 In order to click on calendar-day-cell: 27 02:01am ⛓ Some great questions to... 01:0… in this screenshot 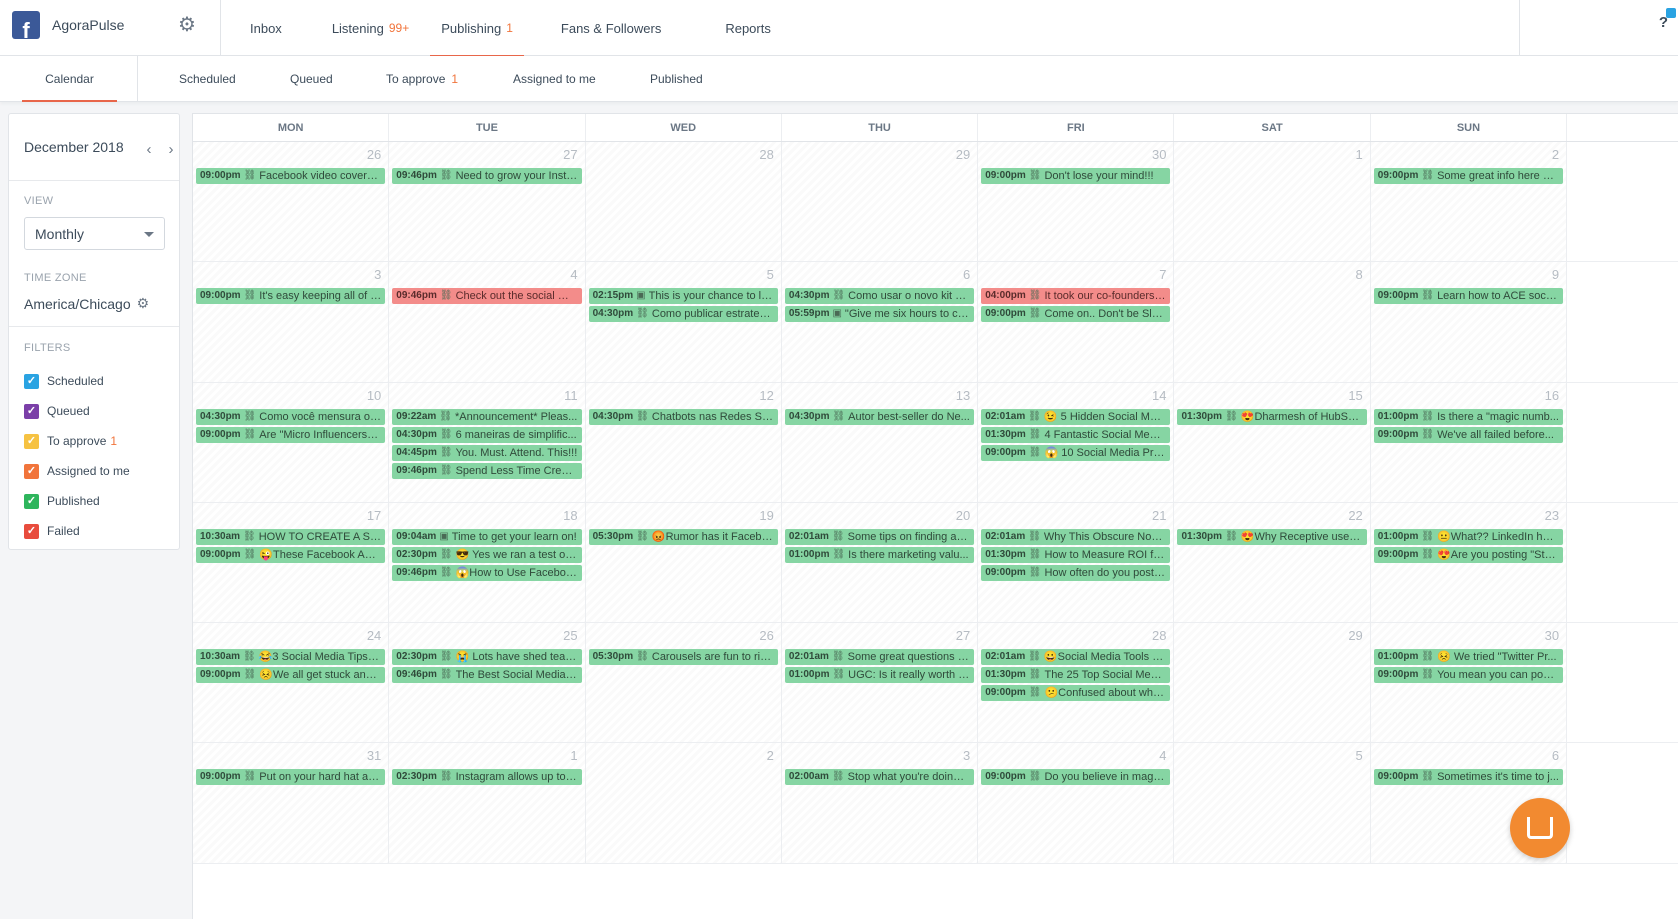, I will do `click(880, 683)`.